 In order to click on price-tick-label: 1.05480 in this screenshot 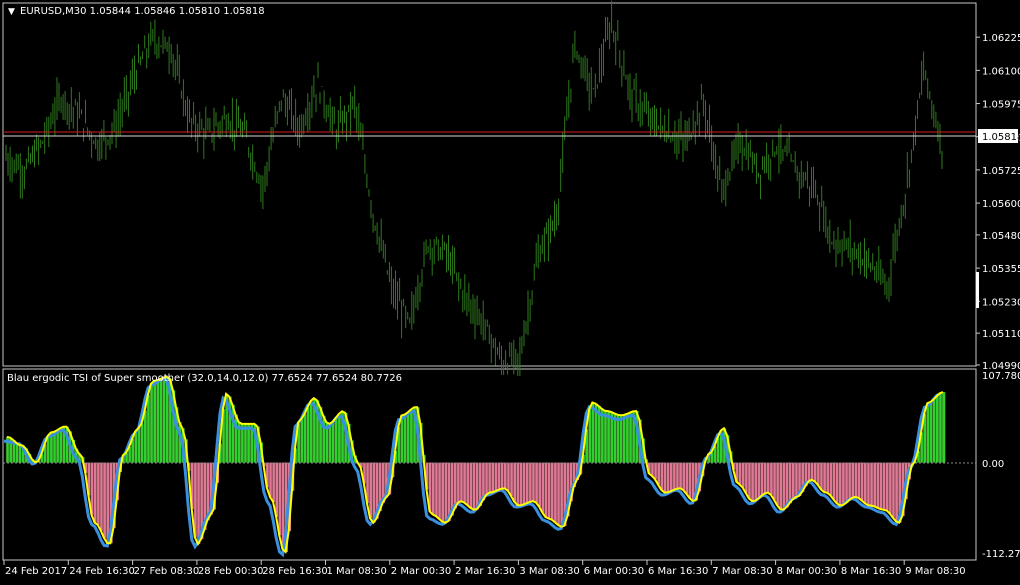, I will do `click(1001, 236)`.